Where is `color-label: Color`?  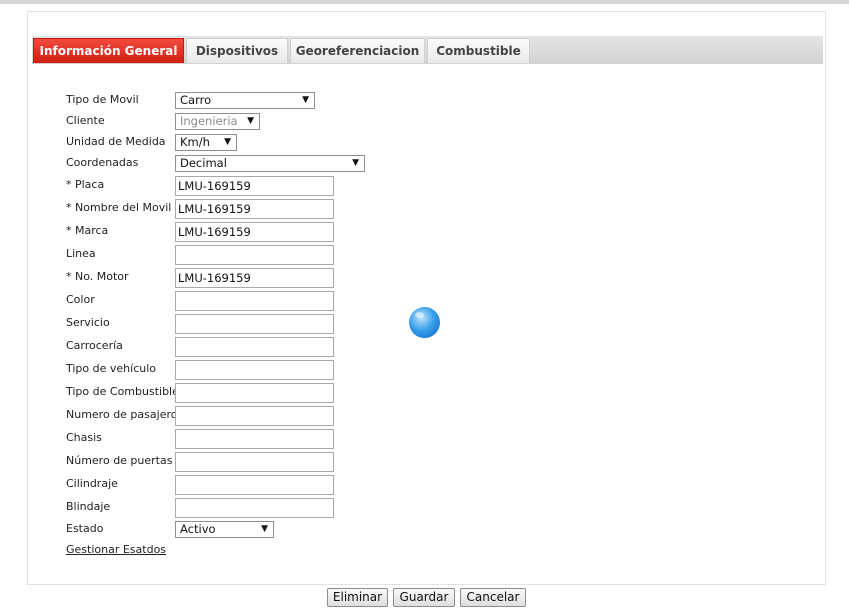
color-label: Color is located at coordinates (80, 299).